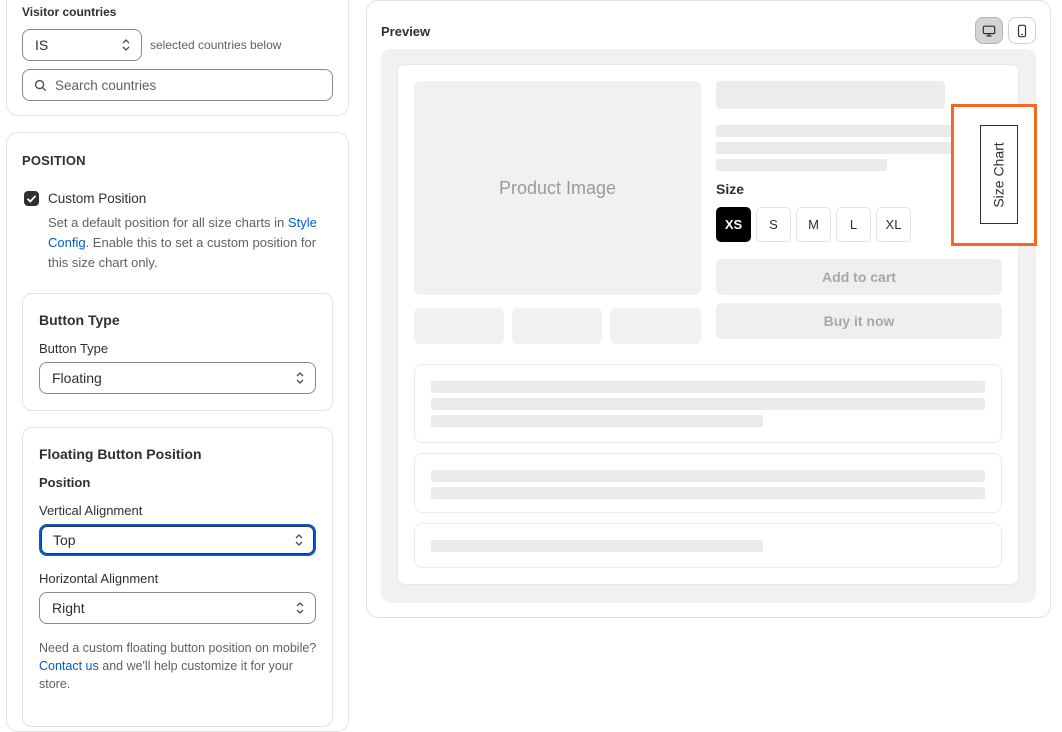 Image resolution: width=1062 pixels, height=732 pixels. What do you see at coordinates (177, 540) in the screenshot?
I see `vertical-alignment-select: Top` at bounding box center [177, 540].